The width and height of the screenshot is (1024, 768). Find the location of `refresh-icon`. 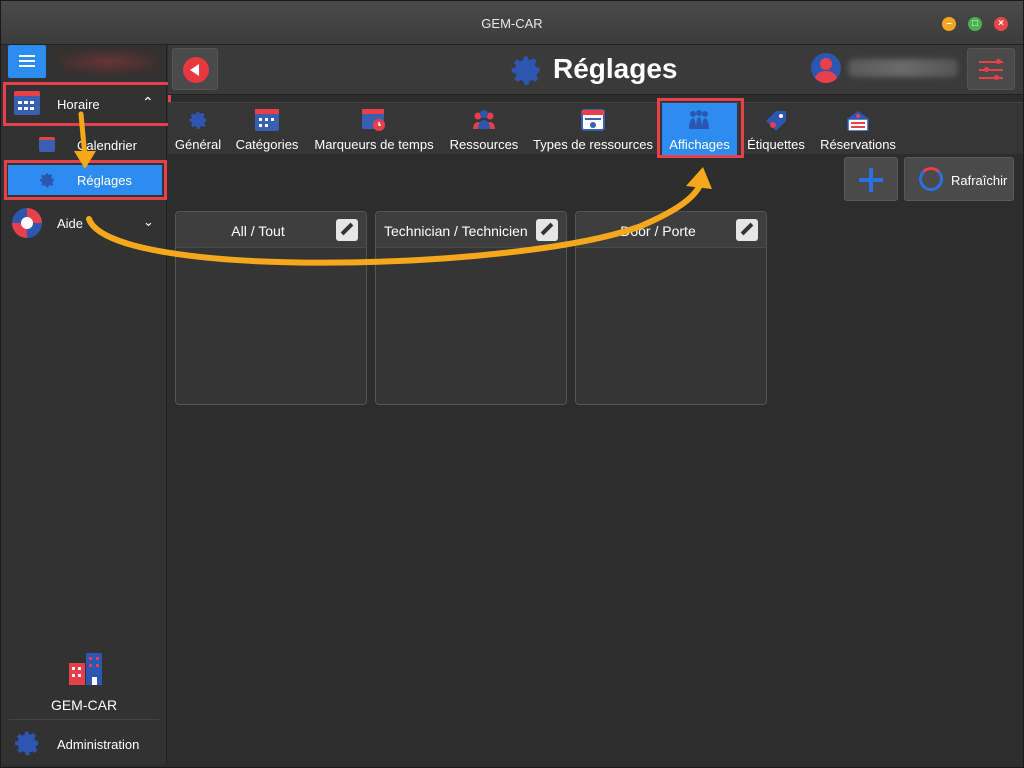

refresh-icon is located at coordinates (931, 179).